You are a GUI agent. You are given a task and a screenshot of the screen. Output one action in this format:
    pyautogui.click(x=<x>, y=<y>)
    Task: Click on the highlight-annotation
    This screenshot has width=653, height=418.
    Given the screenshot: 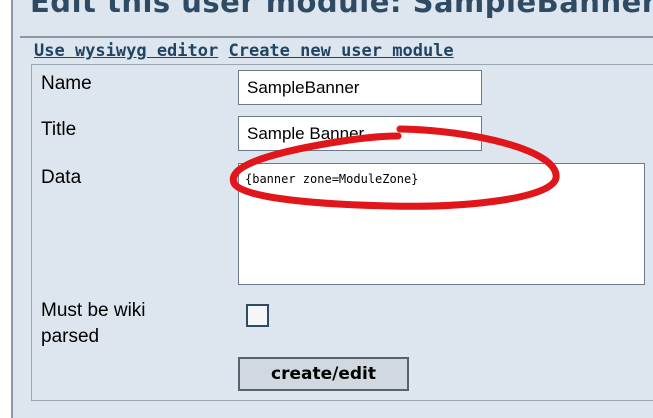 What is the action you would take?
    pyautogui.click(x=394, y=167)
    